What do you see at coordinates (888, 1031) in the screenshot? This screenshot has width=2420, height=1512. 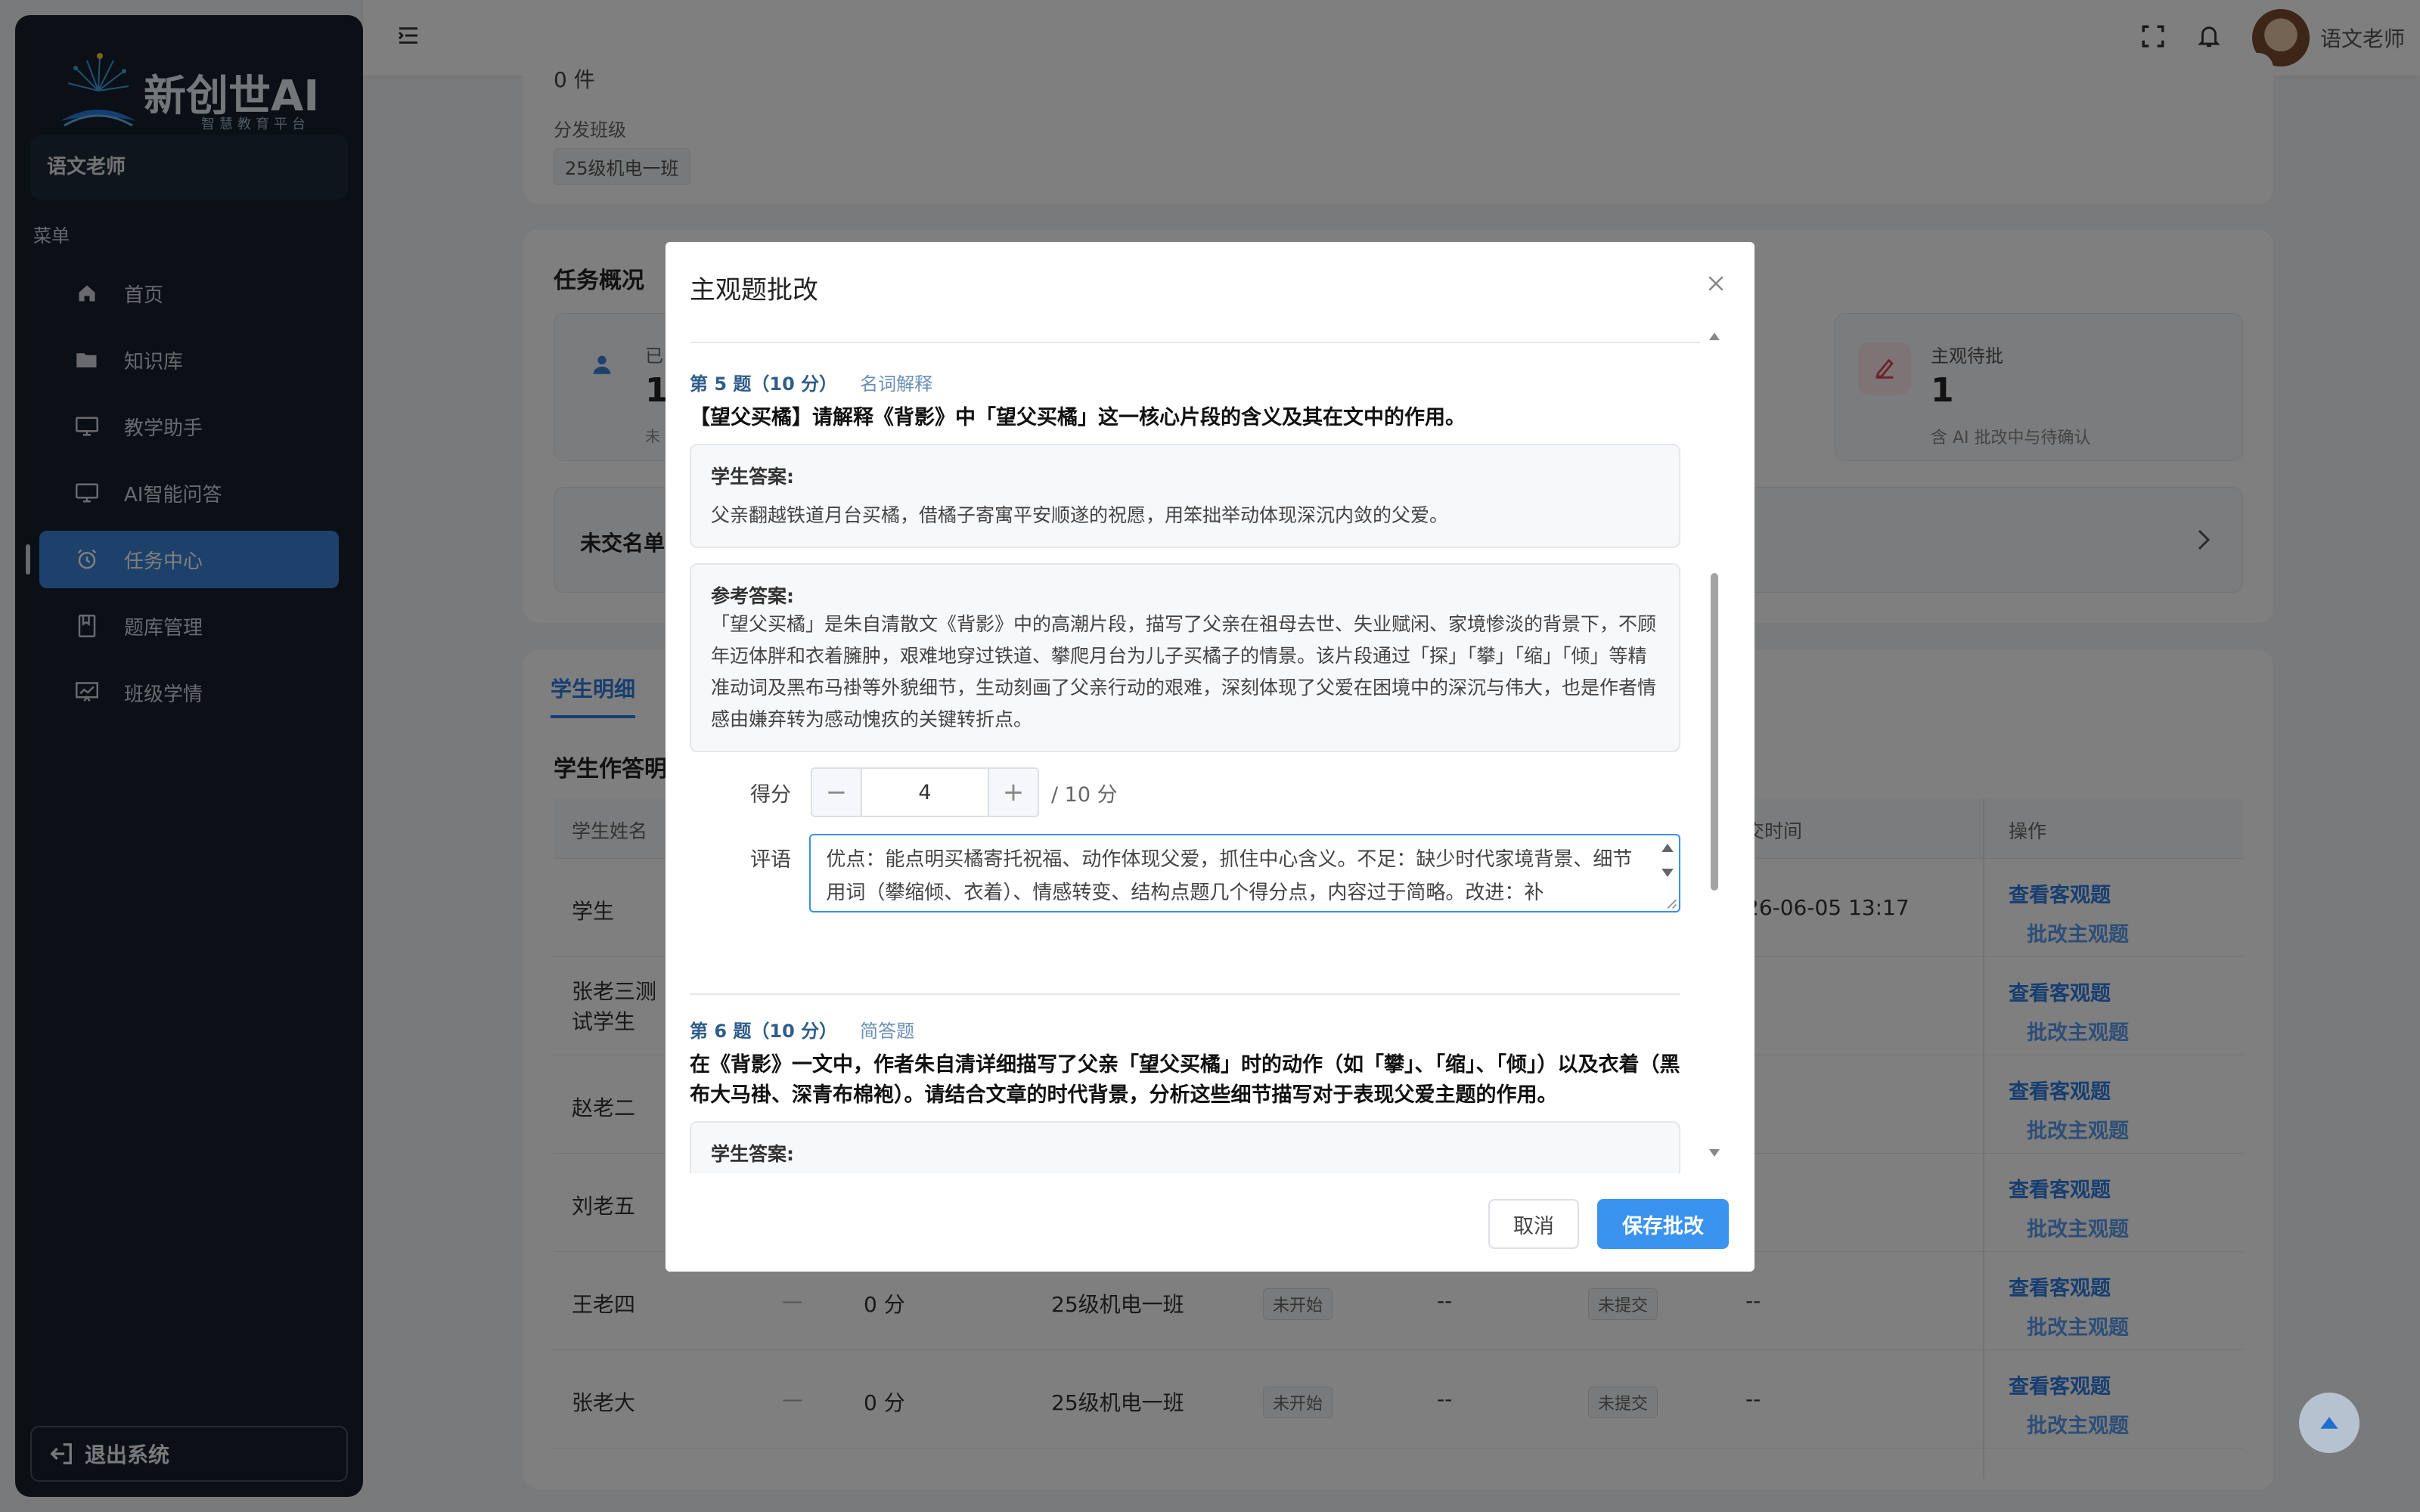 I see `question-type: 简答题` at bounding box center [888, 1031].